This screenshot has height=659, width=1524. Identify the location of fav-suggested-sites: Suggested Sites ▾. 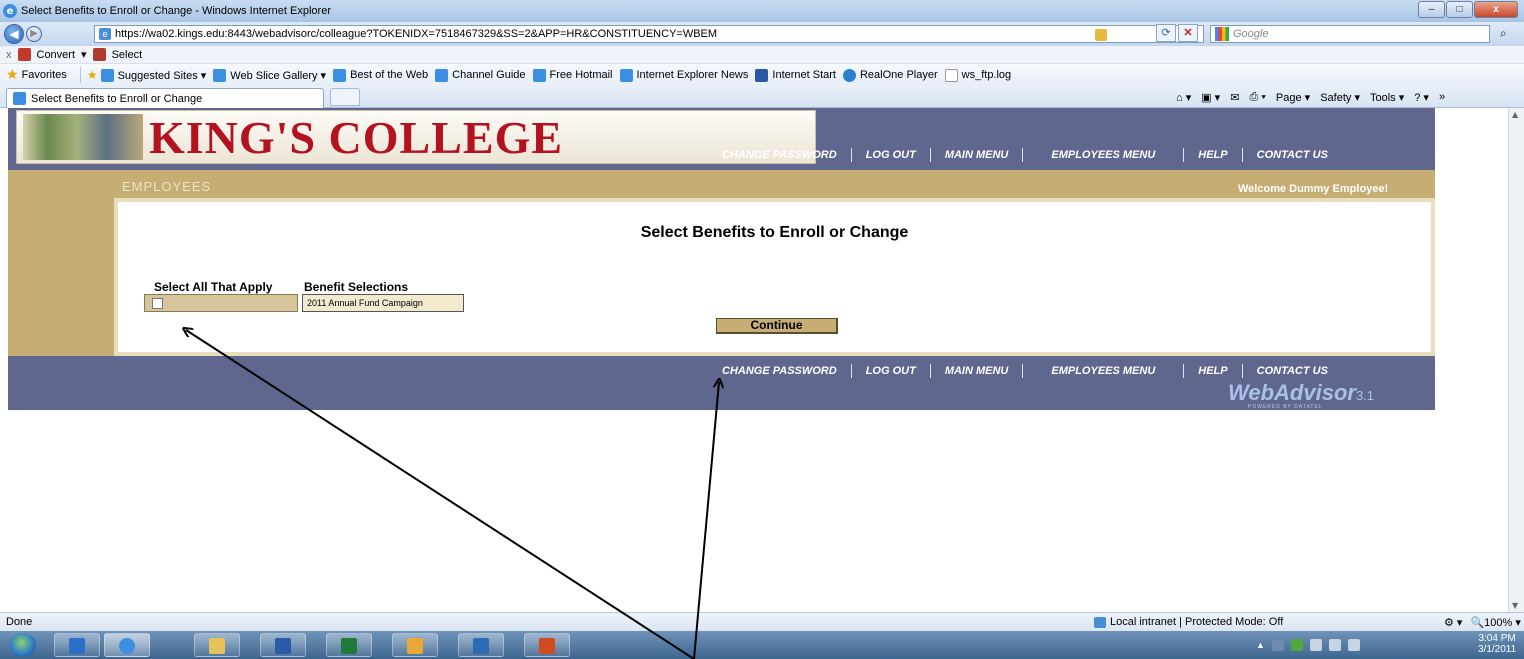
(153, 75).